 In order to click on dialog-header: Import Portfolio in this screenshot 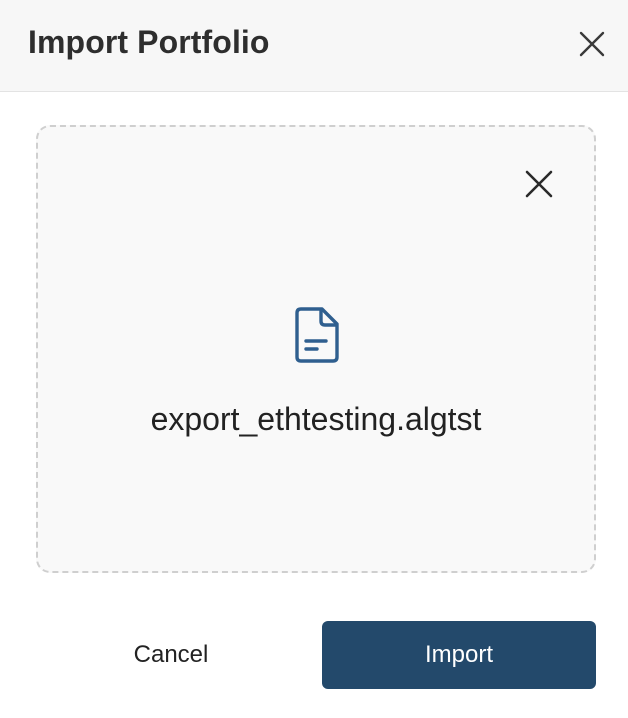, I will do `click(314, 46)`.